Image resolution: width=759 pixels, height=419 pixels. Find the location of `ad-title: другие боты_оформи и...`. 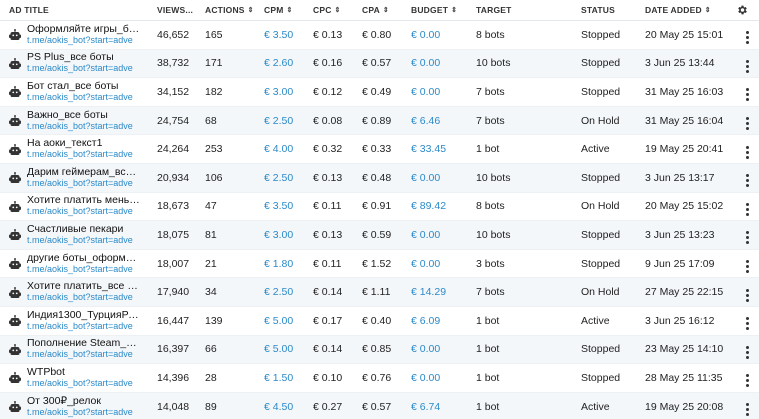

ad-title: другие боты_оформи и... is located at coordinates (84, 258).